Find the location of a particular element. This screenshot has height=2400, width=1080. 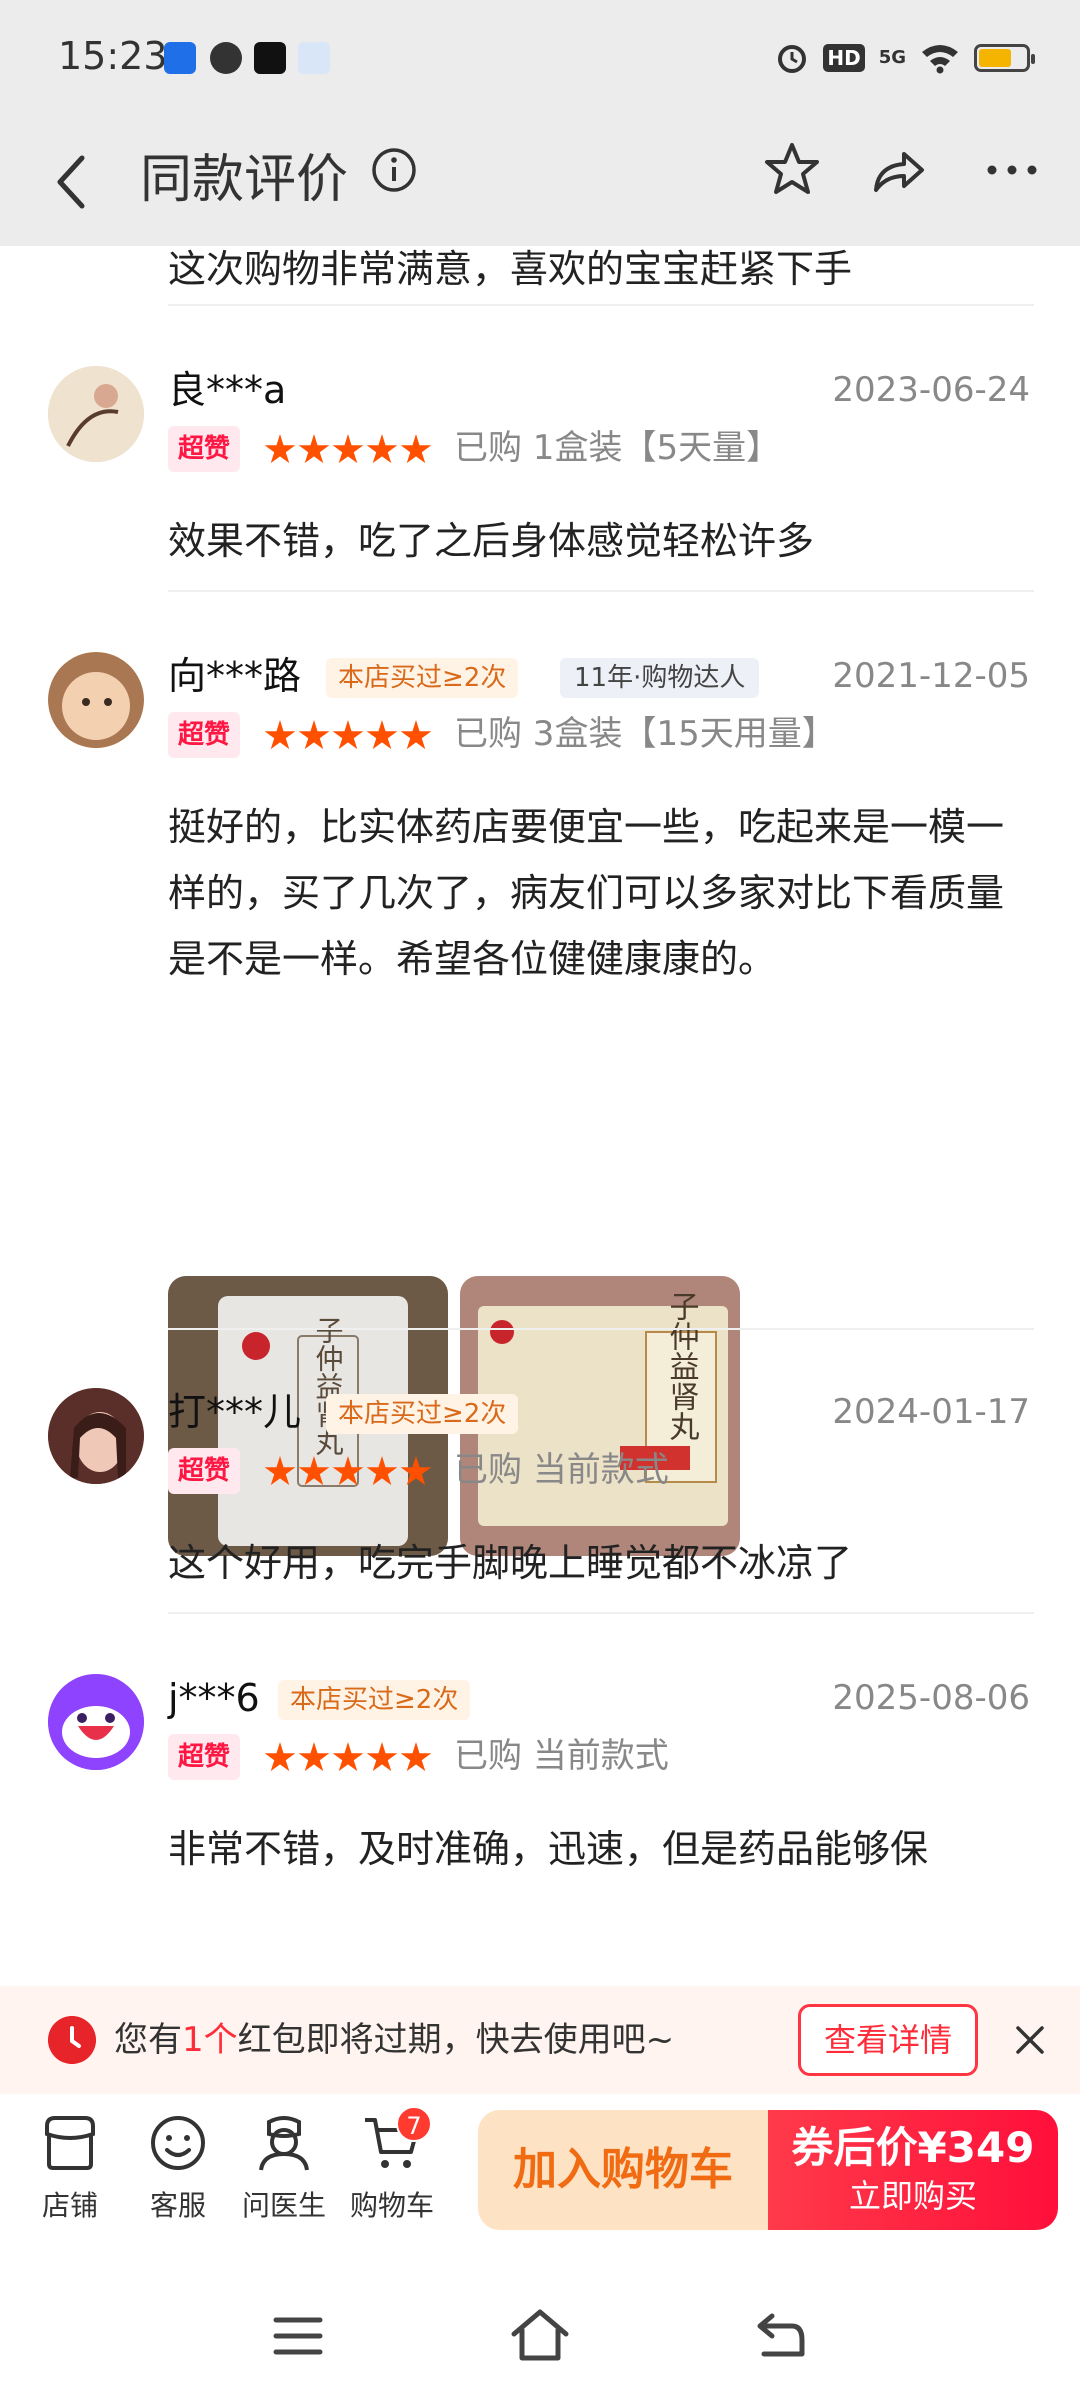

page-title: 同款评价 is located at coordinates (244, 180).